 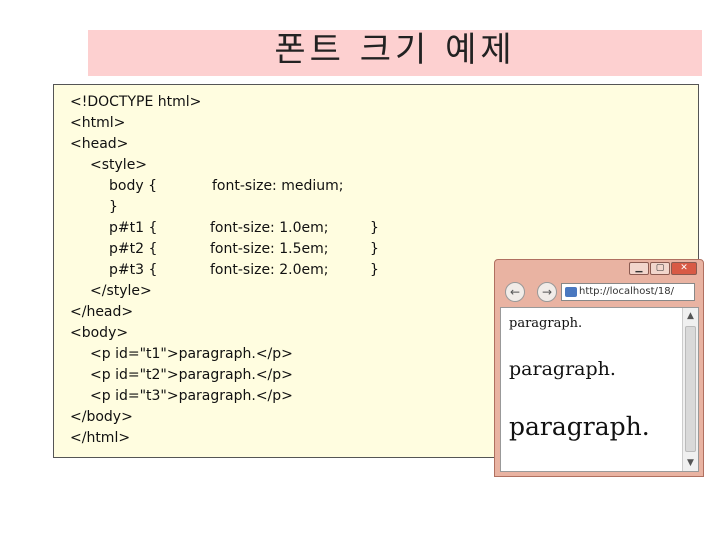 What do you see at coordinates (269, 228) in the screenshot?
I see `code-line: font-size: 1.0em;` at bounding box center [269, 228].